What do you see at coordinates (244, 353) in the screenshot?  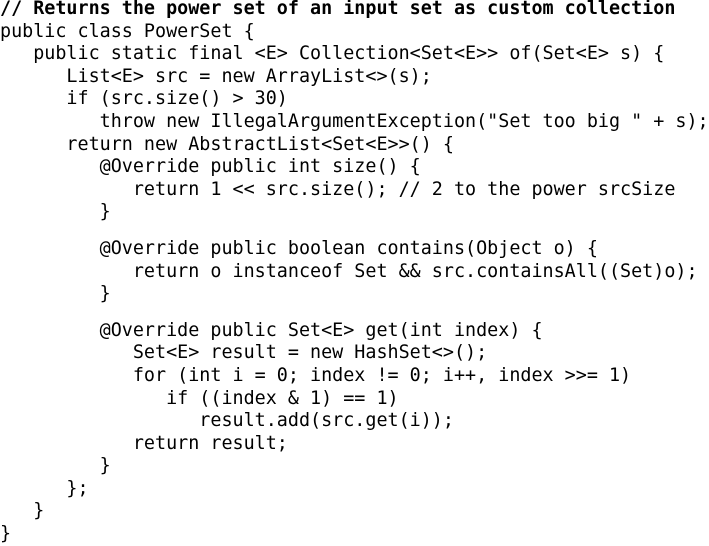 I see `code-line: Set<E> result = new HashSet<>();` at bounding box center [244, 353].